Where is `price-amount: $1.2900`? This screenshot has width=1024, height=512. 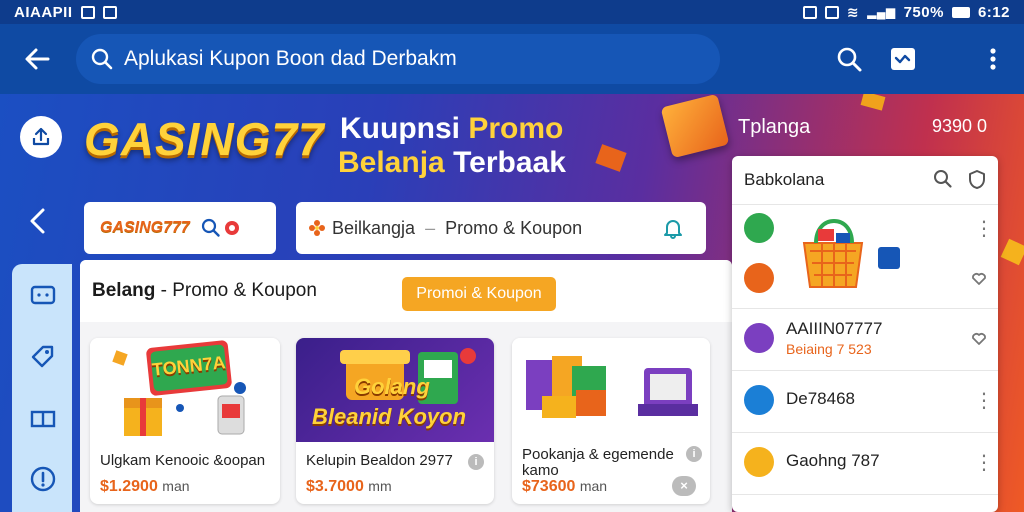
price-amount: $1.2900 is located at coordinates (129, 486).